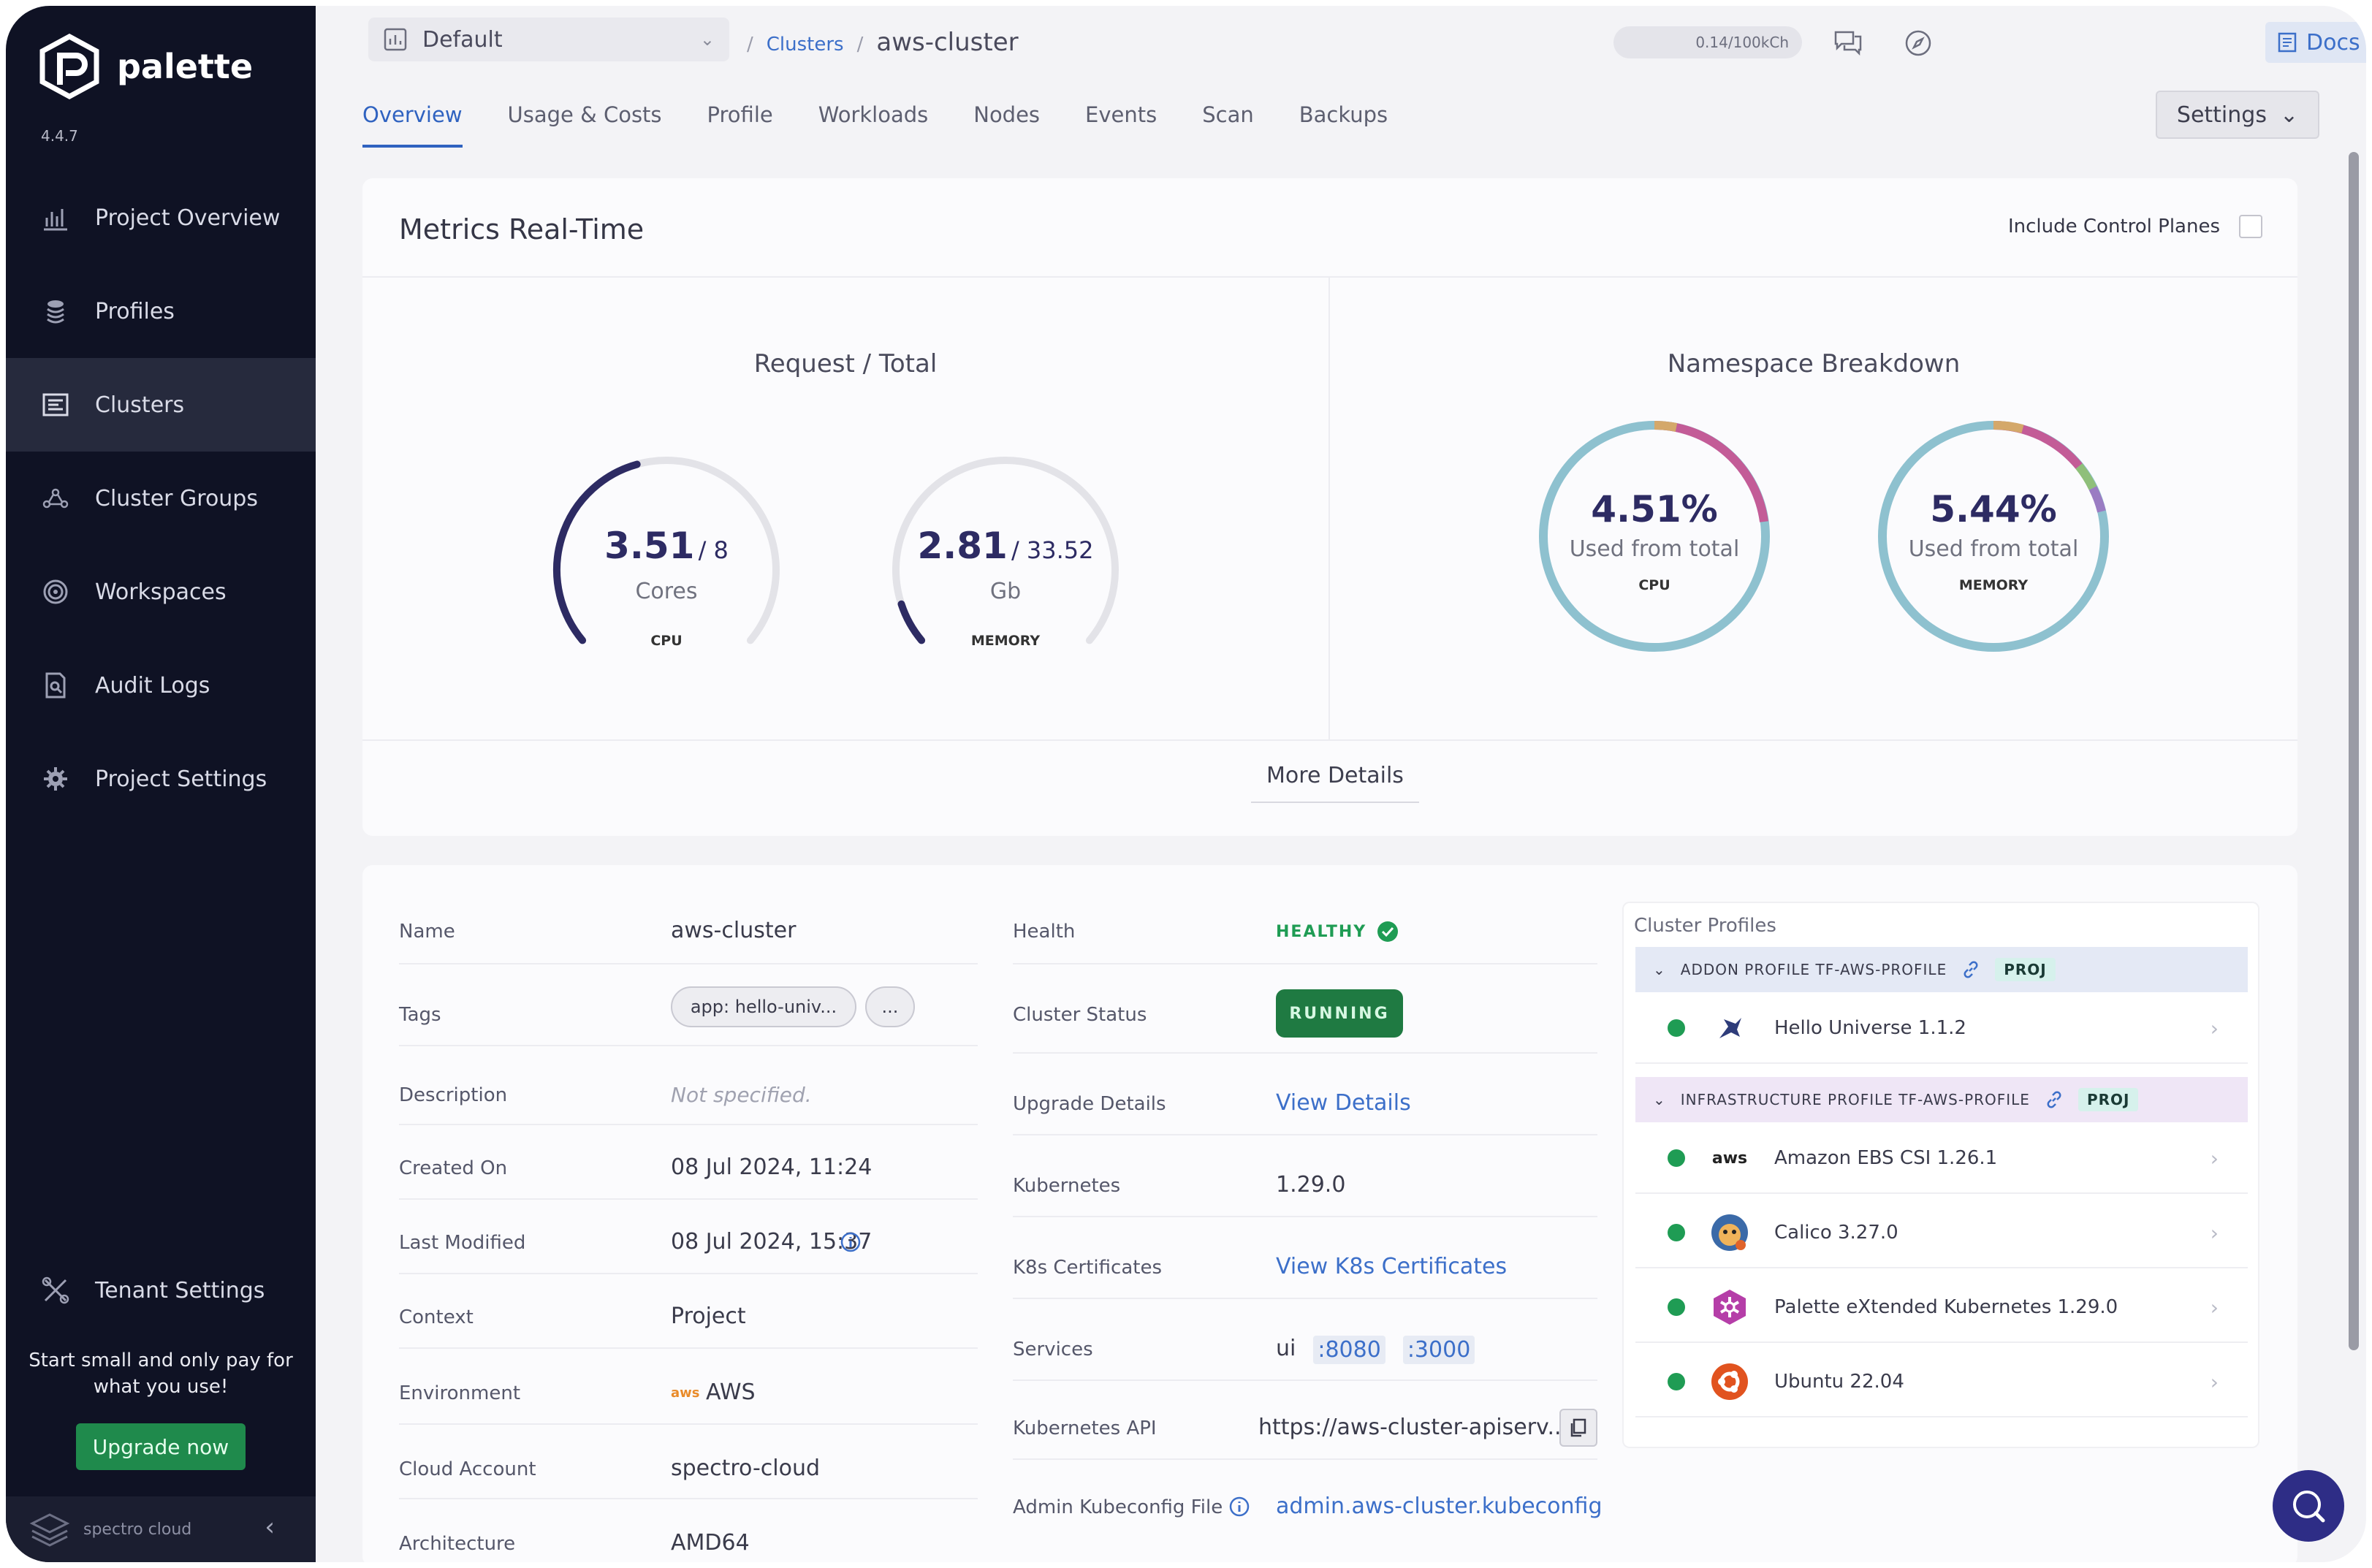 The height and width of the screenshot is (1568, 2372). What do you see at coordinates (2250, 226) in the screenshot?
I see `include-control-planes-checkbox` at bounding box center [2250, 226].